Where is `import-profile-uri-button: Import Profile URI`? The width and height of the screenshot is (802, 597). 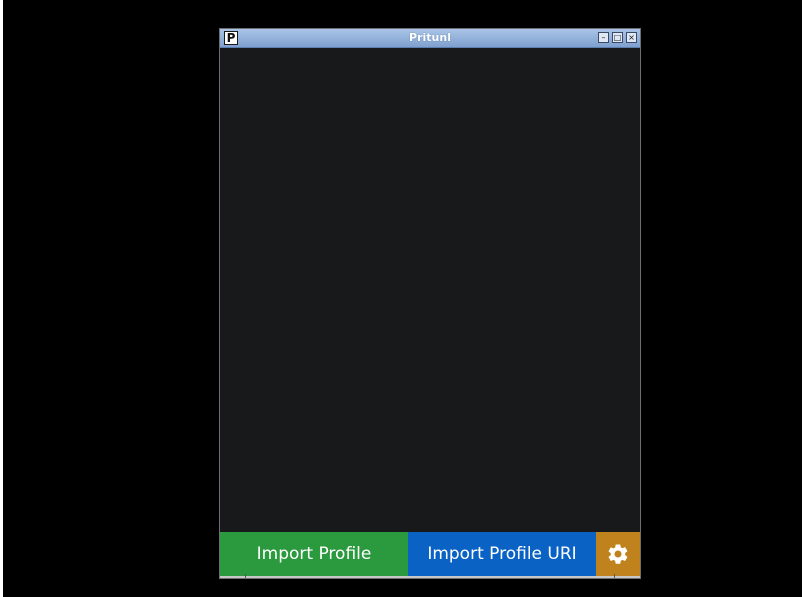
import-profile-uri-button: Import Profile URI is located at coordinates (502, 554).